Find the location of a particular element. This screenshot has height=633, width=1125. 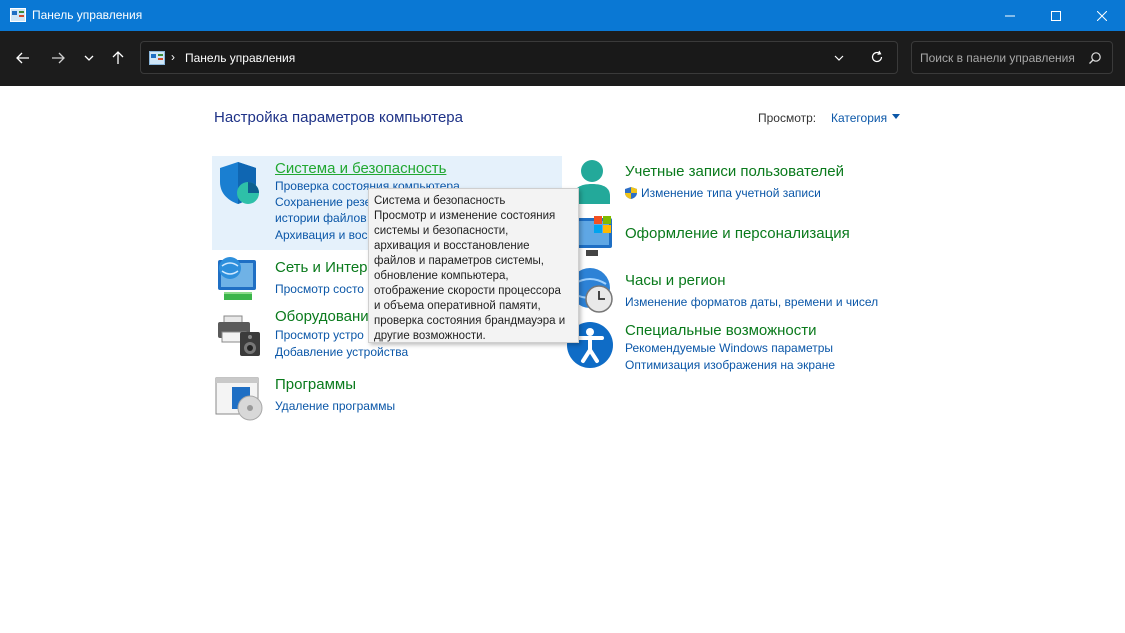

link-view-network-status: Просмотр состо is located at coordinates (319, 289).